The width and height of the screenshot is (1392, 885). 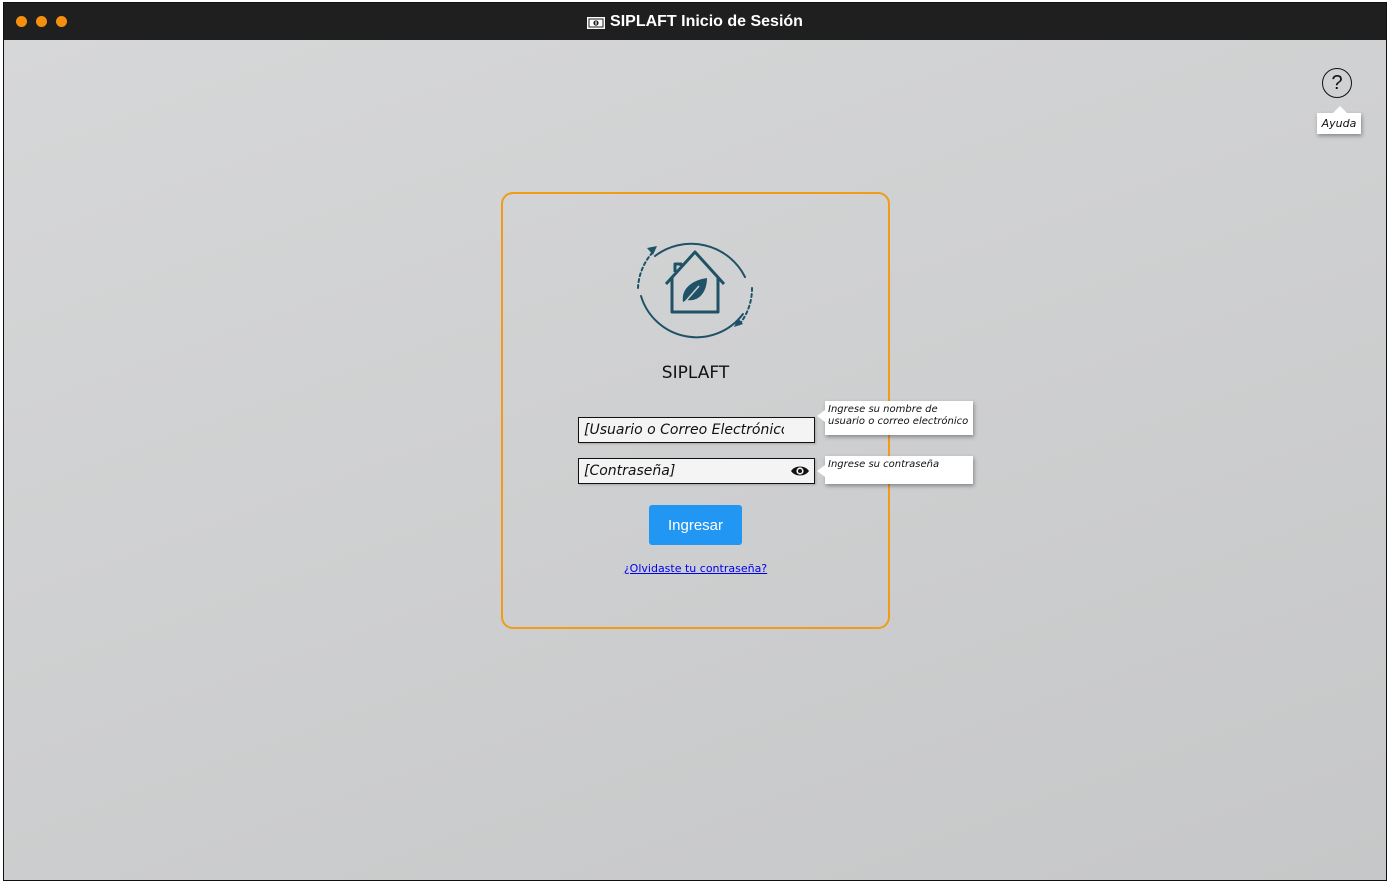 What do you see at coordinates (706, 21) in the screenshot?
I see `window-title-text: SIPLAFT Inicio de Sesión` at bounding box center [706, 21].